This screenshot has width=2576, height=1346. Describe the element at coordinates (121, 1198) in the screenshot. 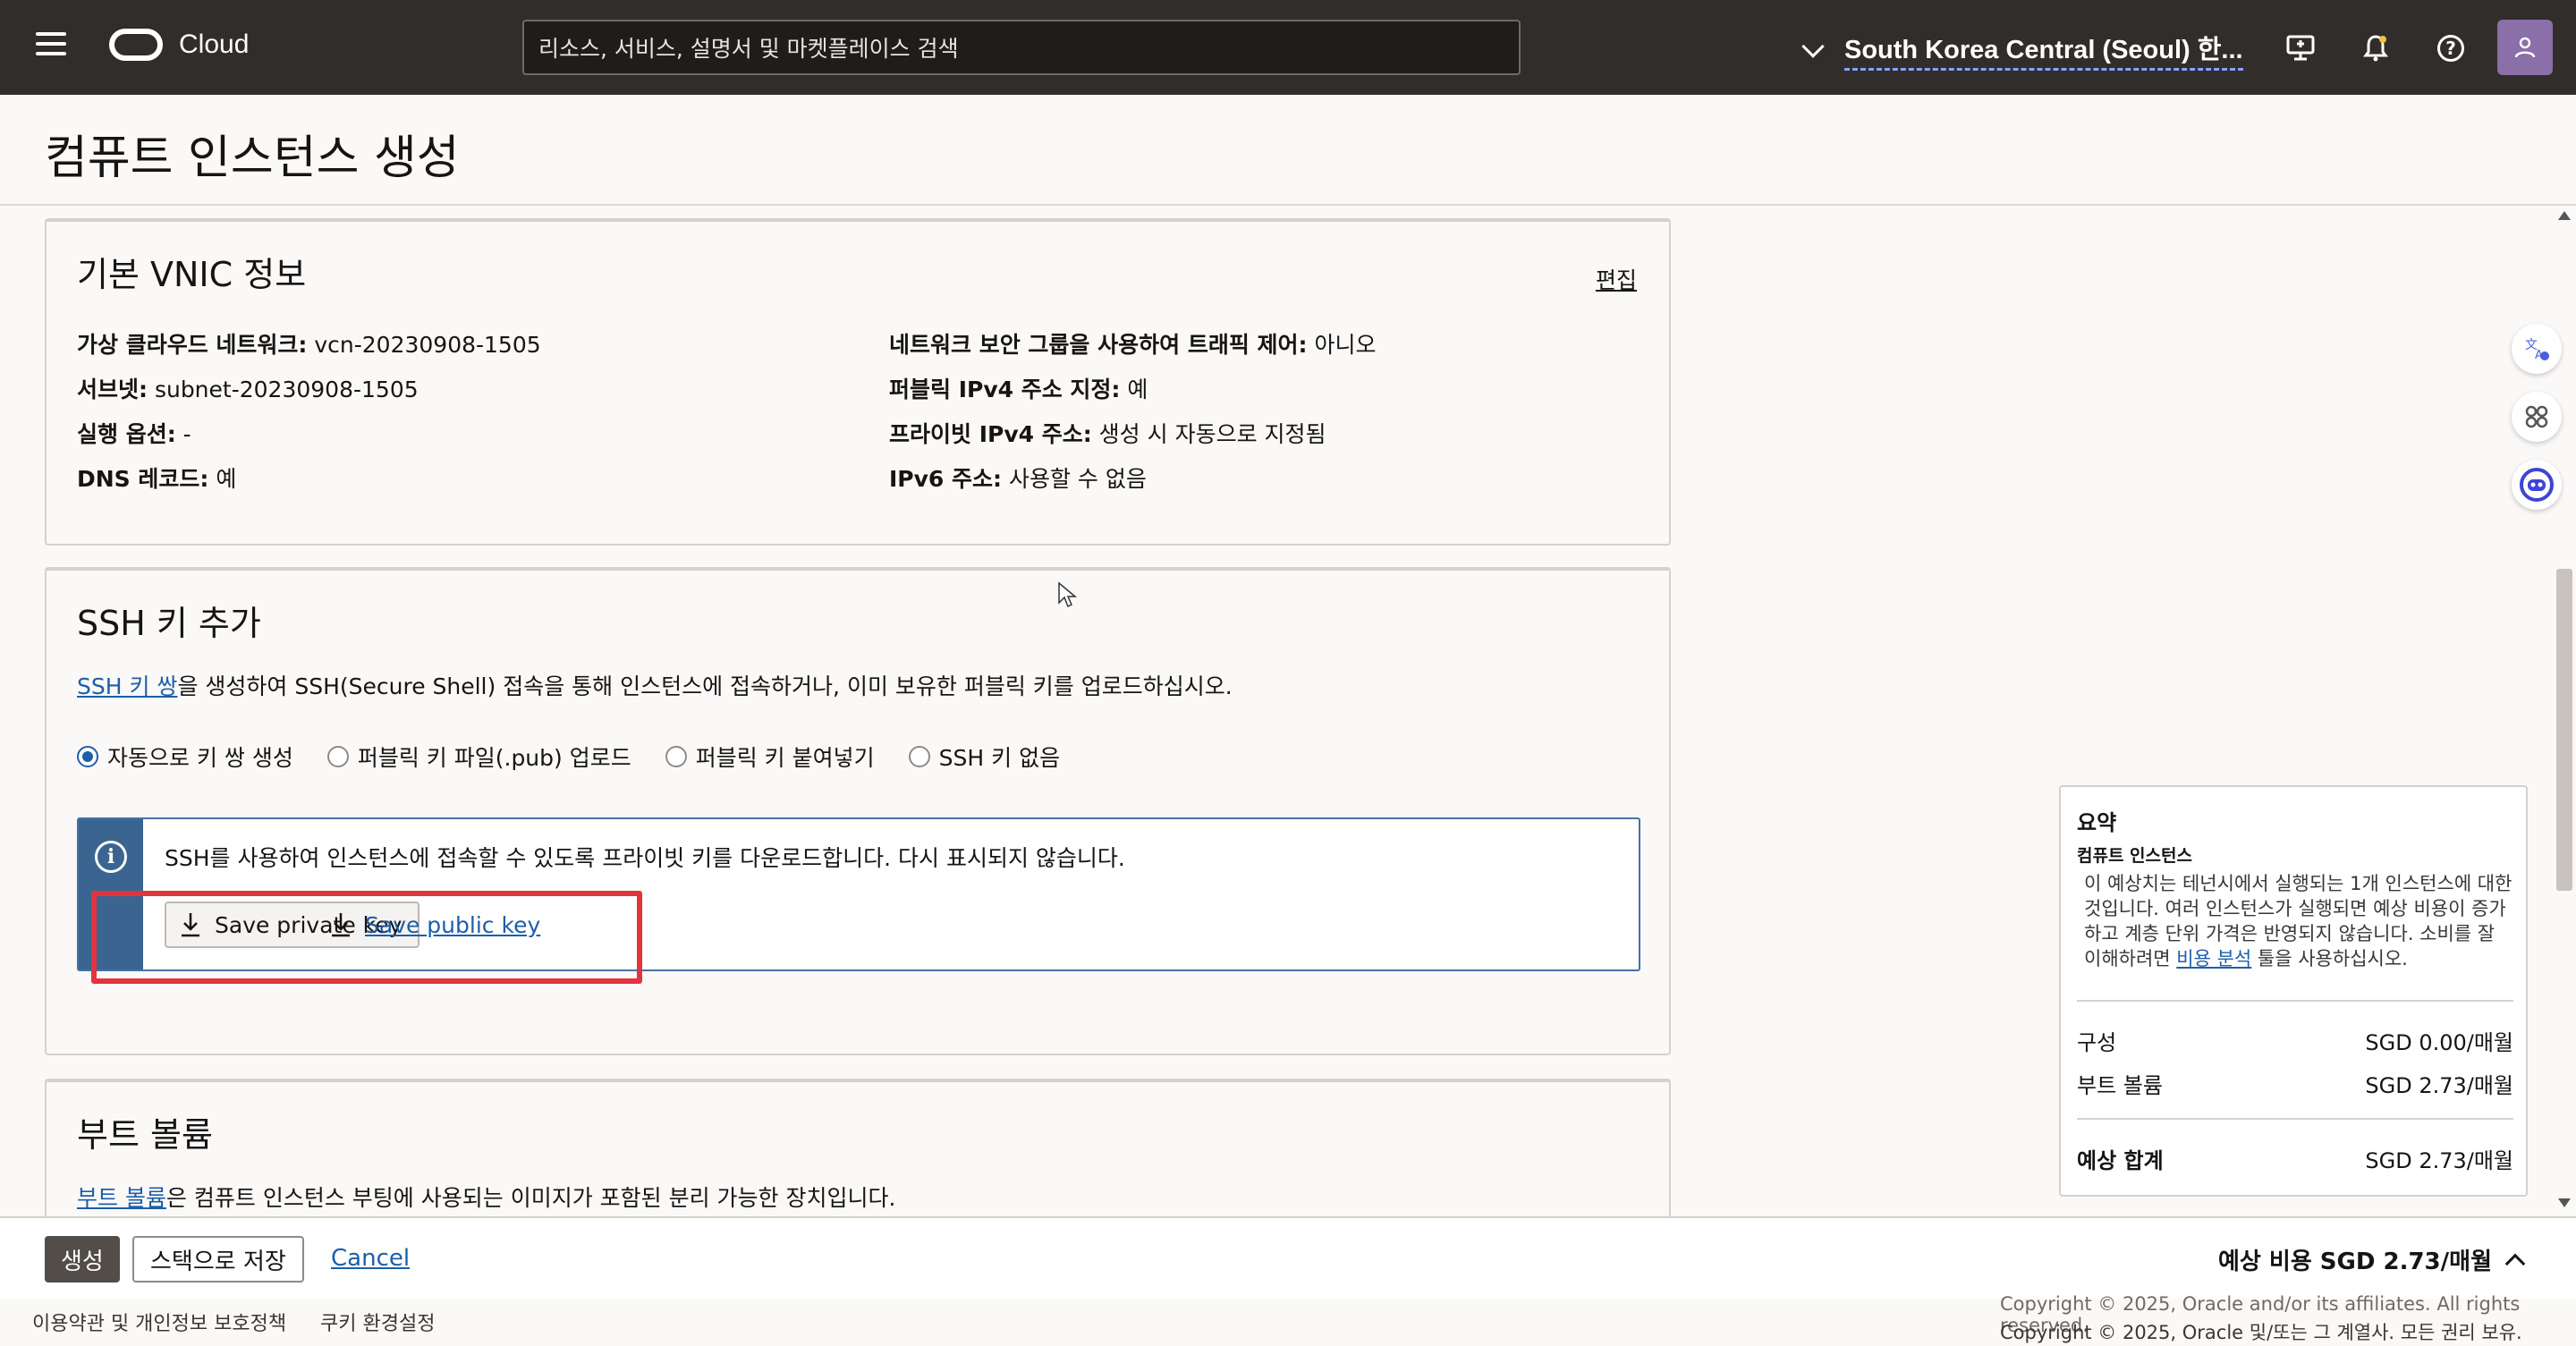

I see `boot-volume-link: 부트 볼륨` at that location.